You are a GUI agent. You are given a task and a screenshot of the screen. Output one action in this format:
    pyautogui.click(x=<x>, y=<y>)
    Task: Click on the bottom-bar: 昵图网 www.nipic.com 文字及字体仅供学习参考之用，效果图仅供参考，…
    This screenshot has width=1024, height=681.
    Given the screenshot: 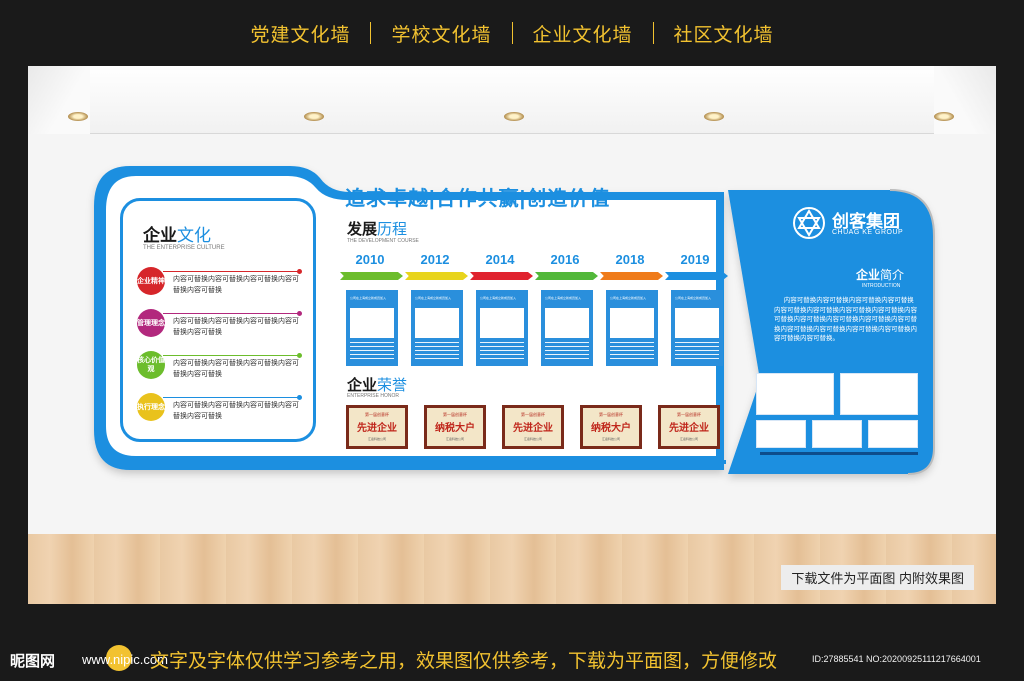 What is the action you would take?
    pyautogui.click(x=512, y=657)
    